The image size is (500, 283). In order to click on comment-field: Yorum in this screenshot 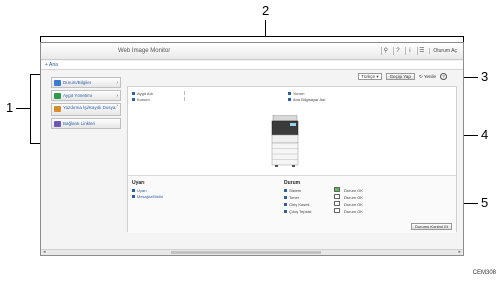, I will do `click(296, 93)`.